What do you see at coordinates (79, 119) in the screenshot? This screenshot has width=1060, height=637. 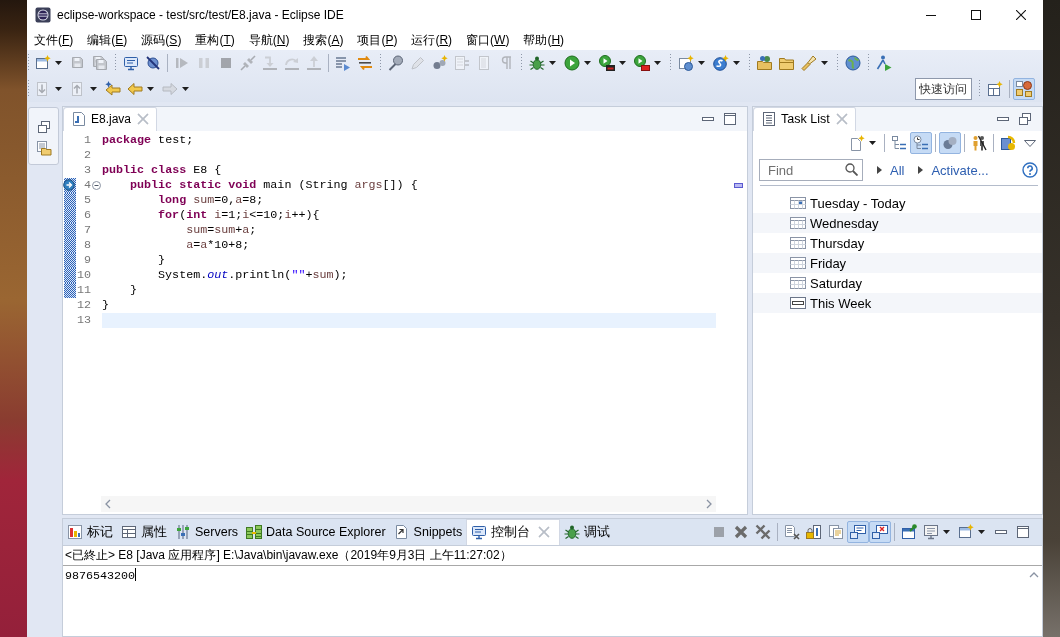 I see `file-icon` at bounding box center [79, 119].